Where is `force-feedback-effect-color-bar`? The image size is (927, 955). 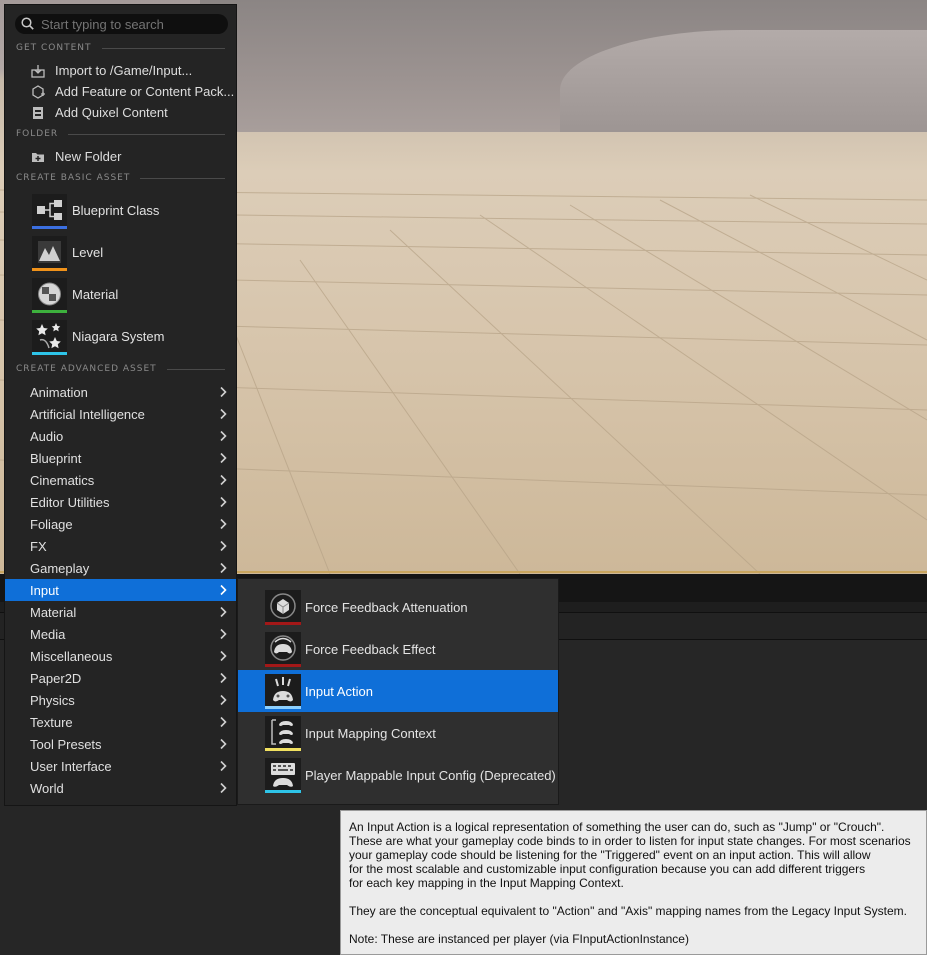
force-feedback-effect-color-bar is located at coordinates (283, 665).